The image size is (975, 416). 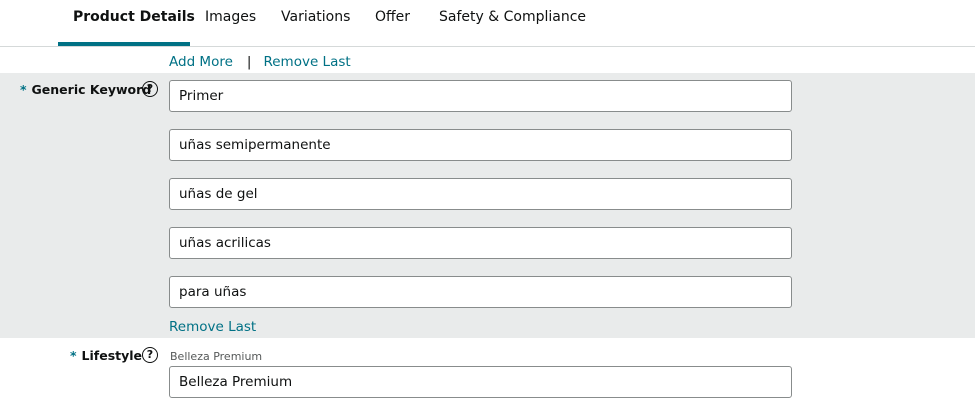 I want to click on generic-keyword-label-text: Generic Keyword, so click(x=91, y=89).